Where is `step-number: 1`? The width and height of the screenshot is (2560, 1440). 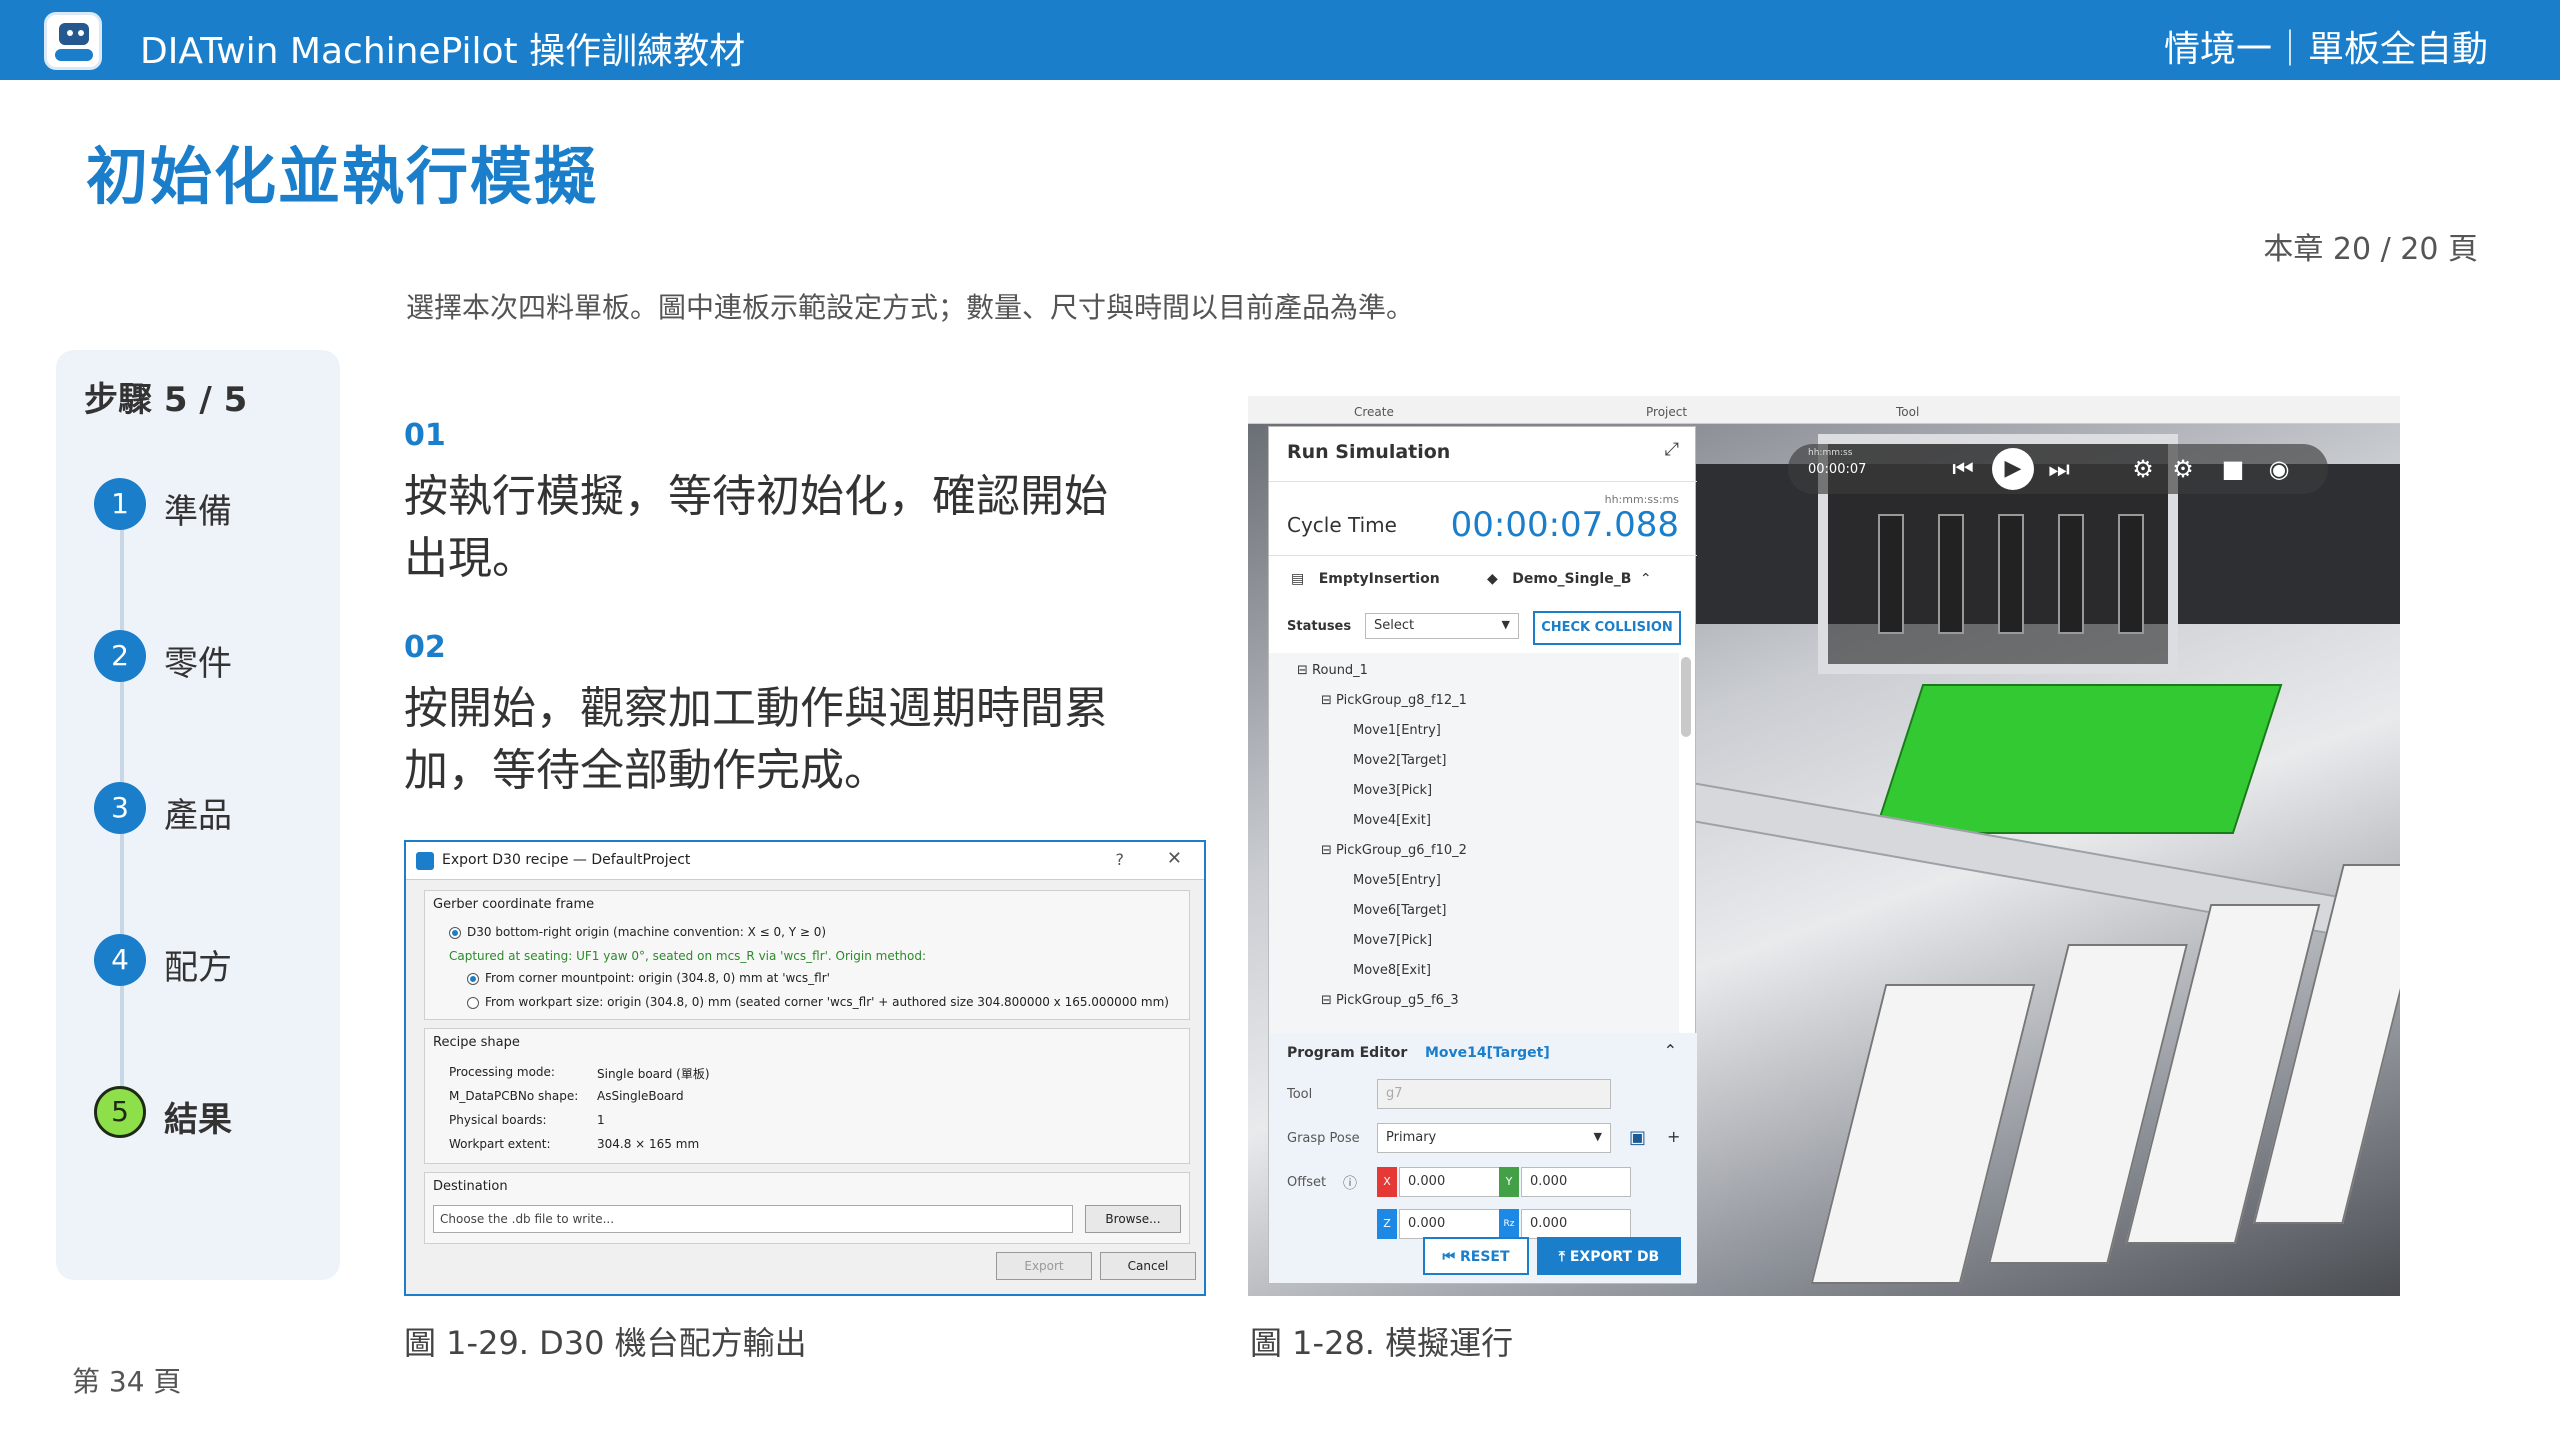 step-number: 1 is located at coordinates (120, 504).